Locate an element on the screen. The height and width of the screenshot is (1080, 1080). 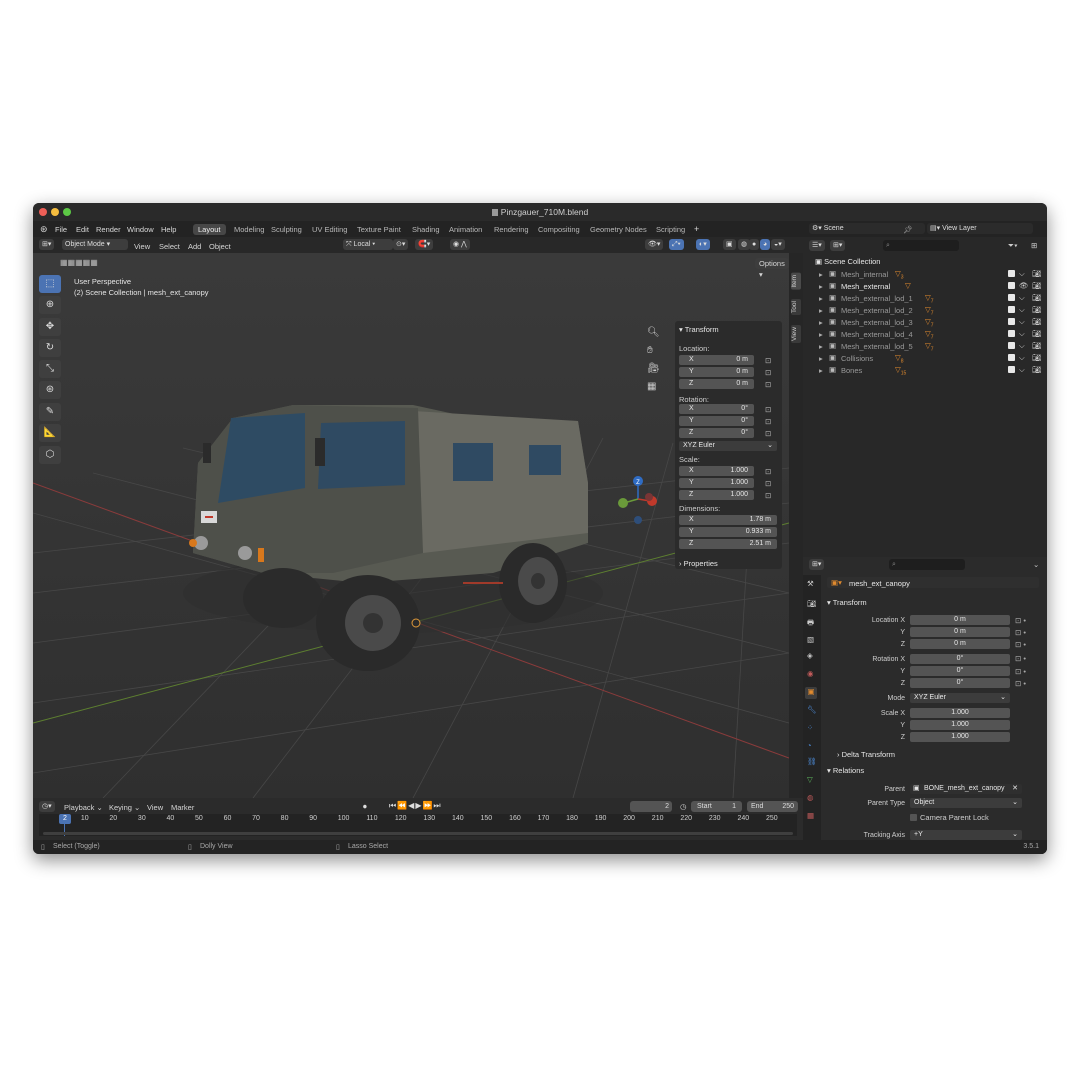
options-dropdown: Options ▾ is located at coordinates (772, 268).